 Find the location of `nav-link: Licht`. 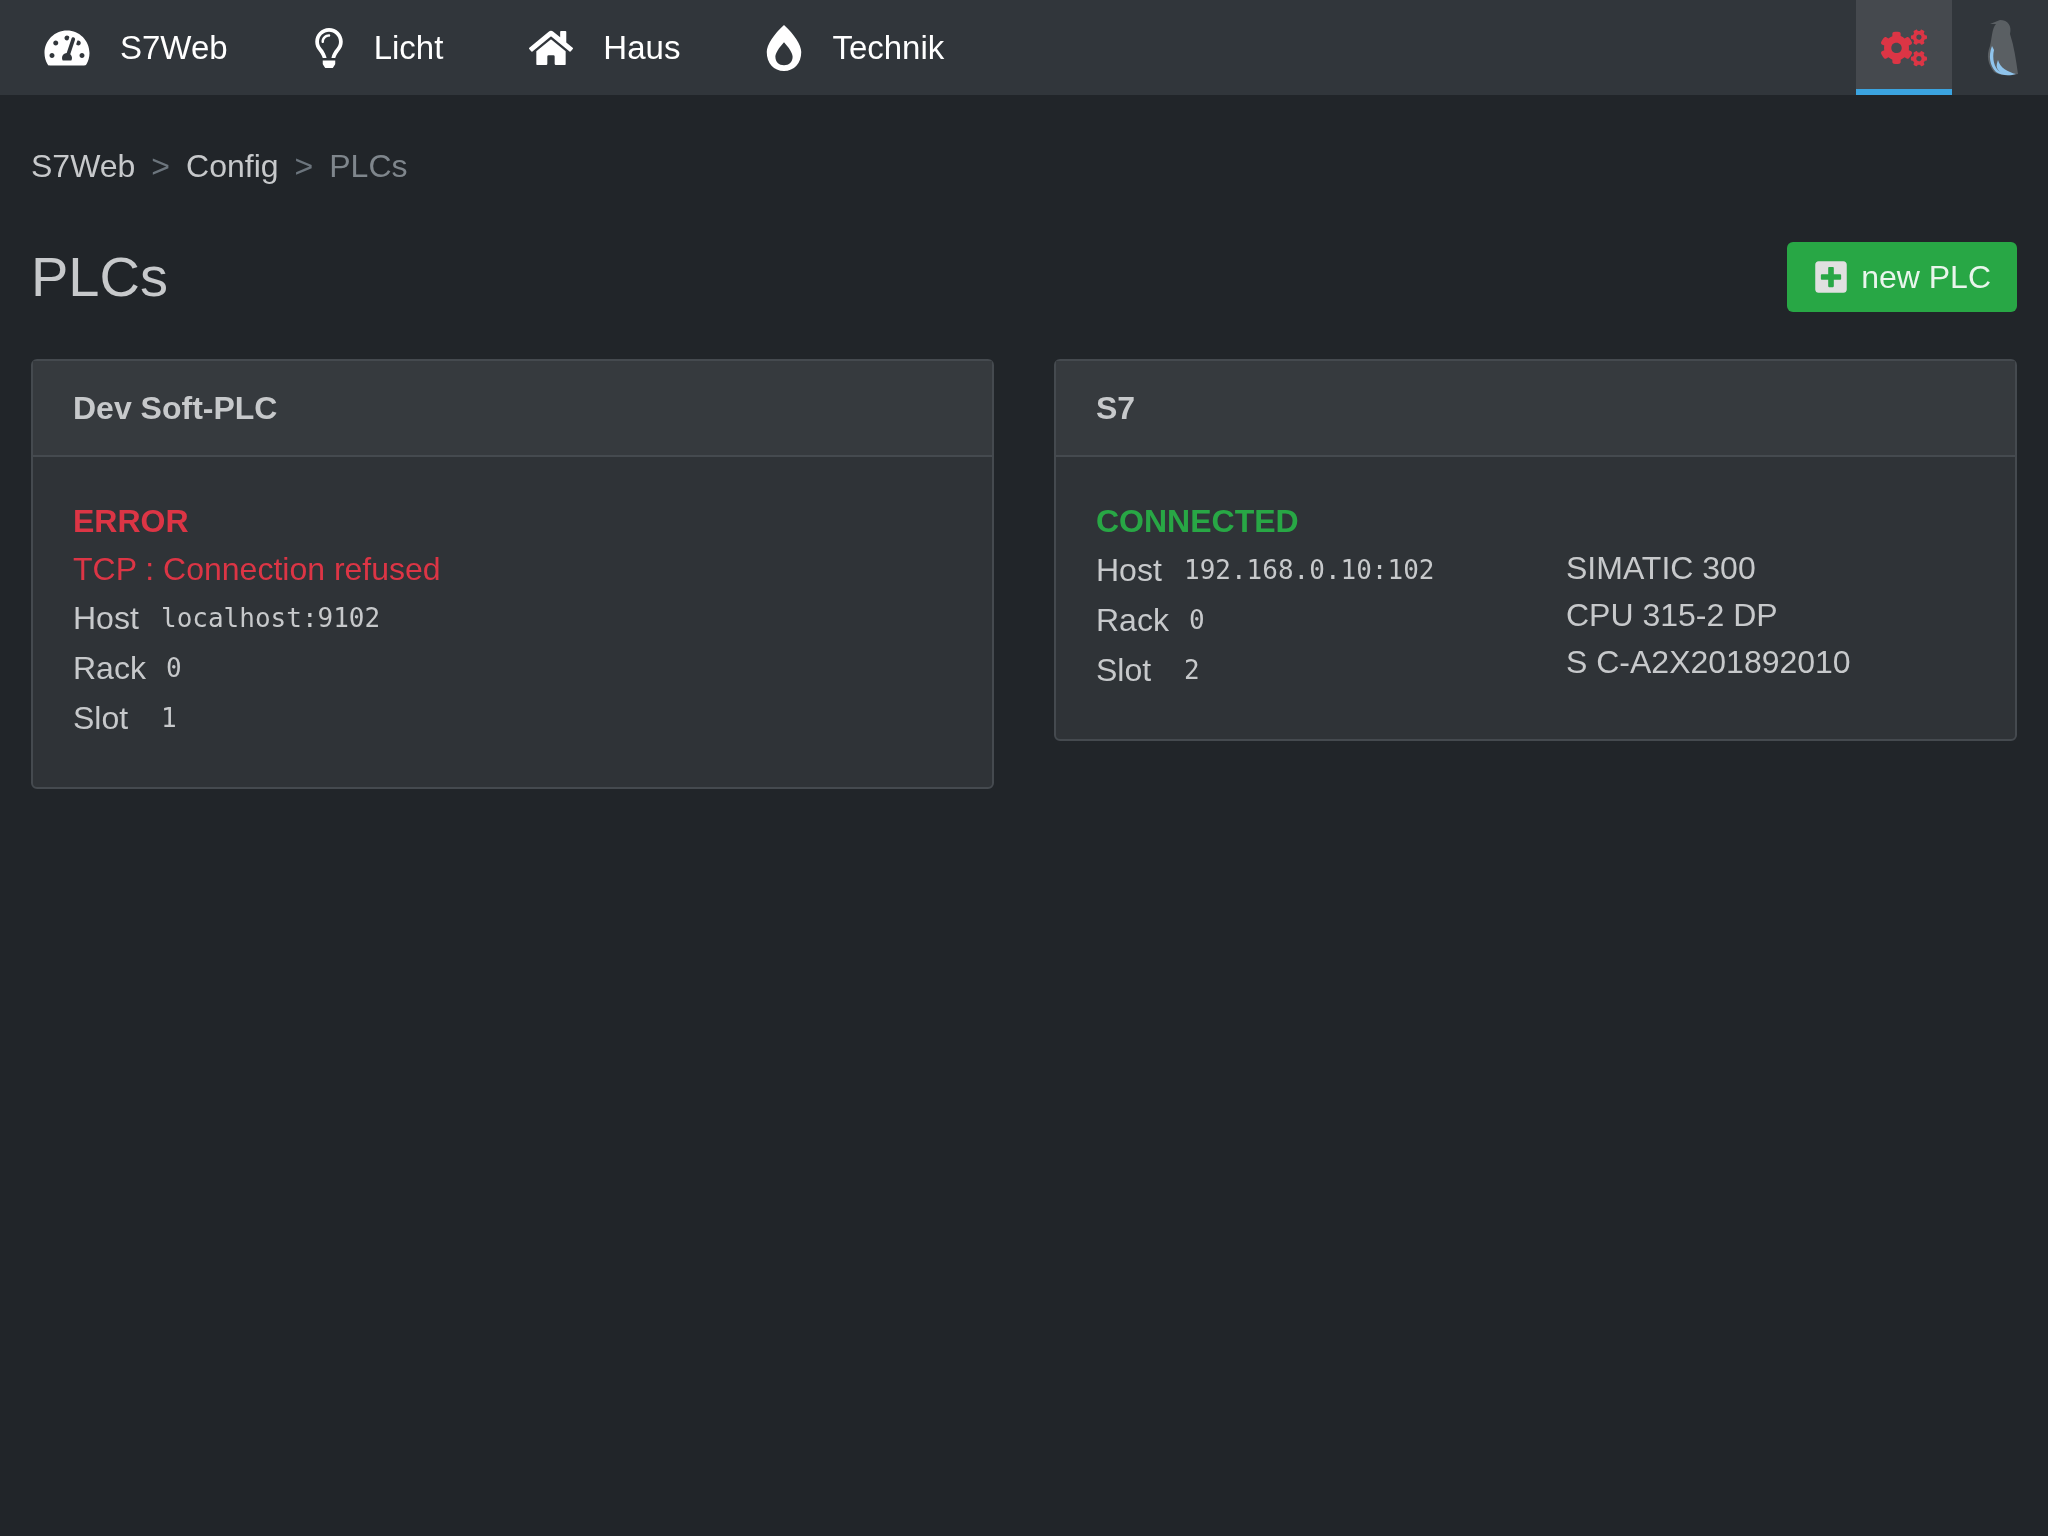

nav-link: Licht is located at coordinates (378, 47).